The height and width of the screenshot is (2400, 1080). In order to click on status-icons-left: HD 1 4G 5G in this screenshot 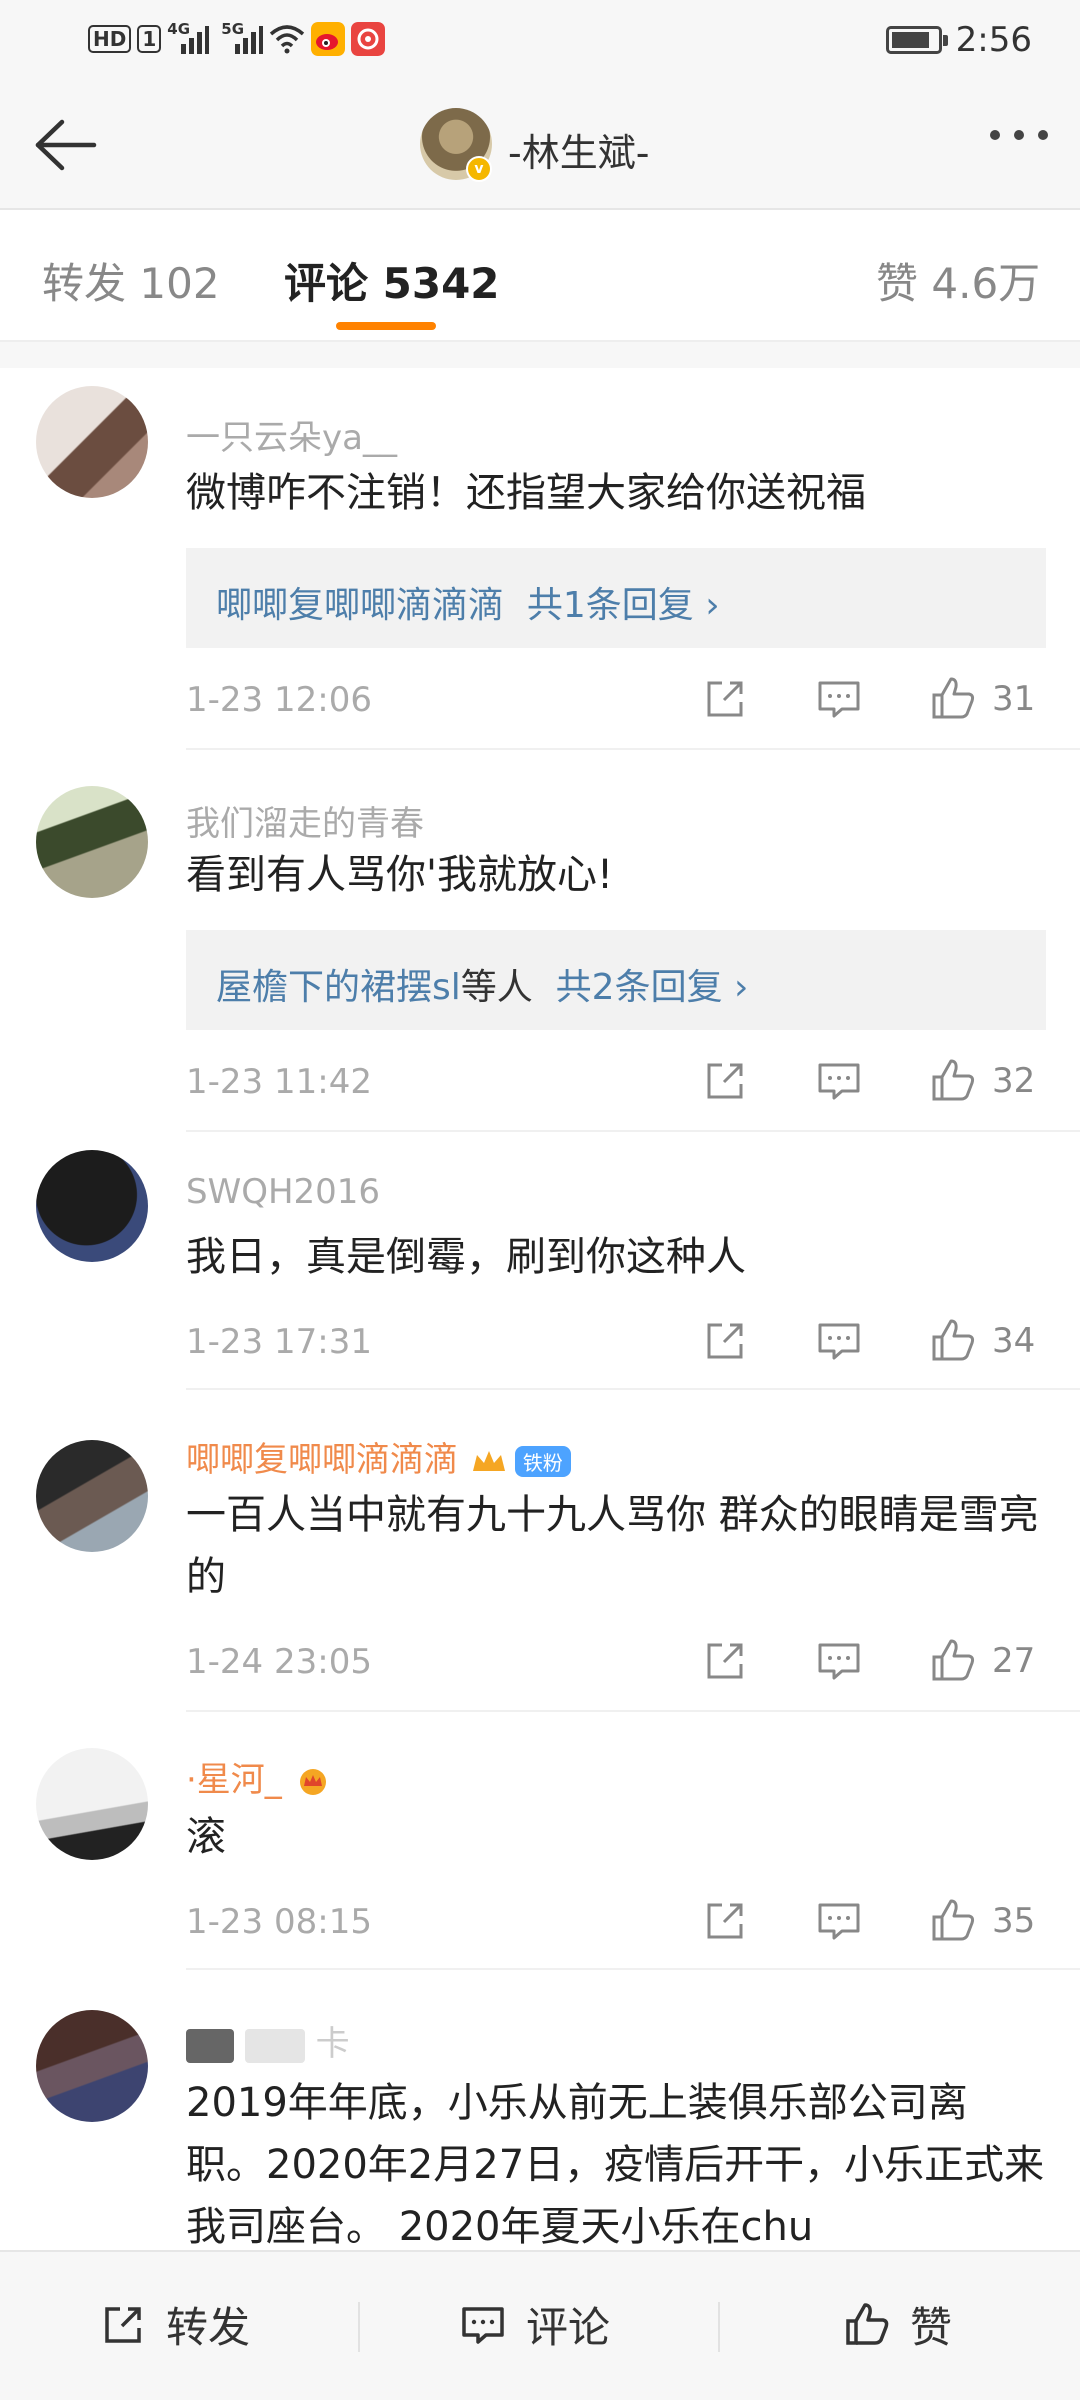, I will do `click(237, 38)`.